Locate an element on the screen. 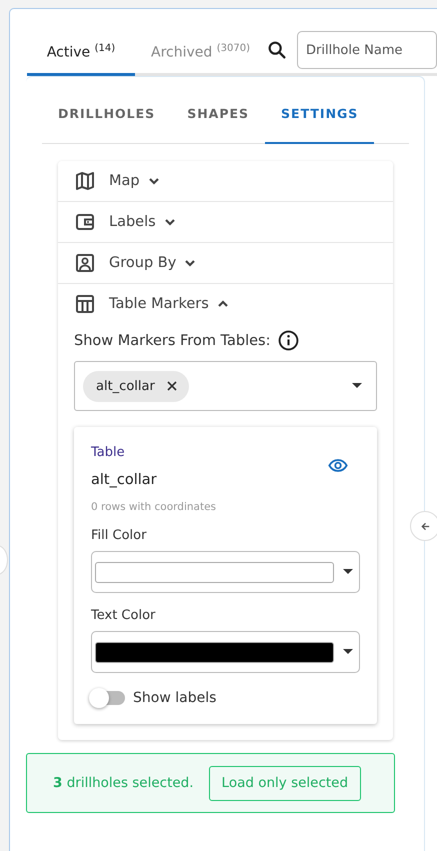 This screenshot has width=437, height=851. tab: Archived $^{(3070)}$ is located at coordinates (200, 51).